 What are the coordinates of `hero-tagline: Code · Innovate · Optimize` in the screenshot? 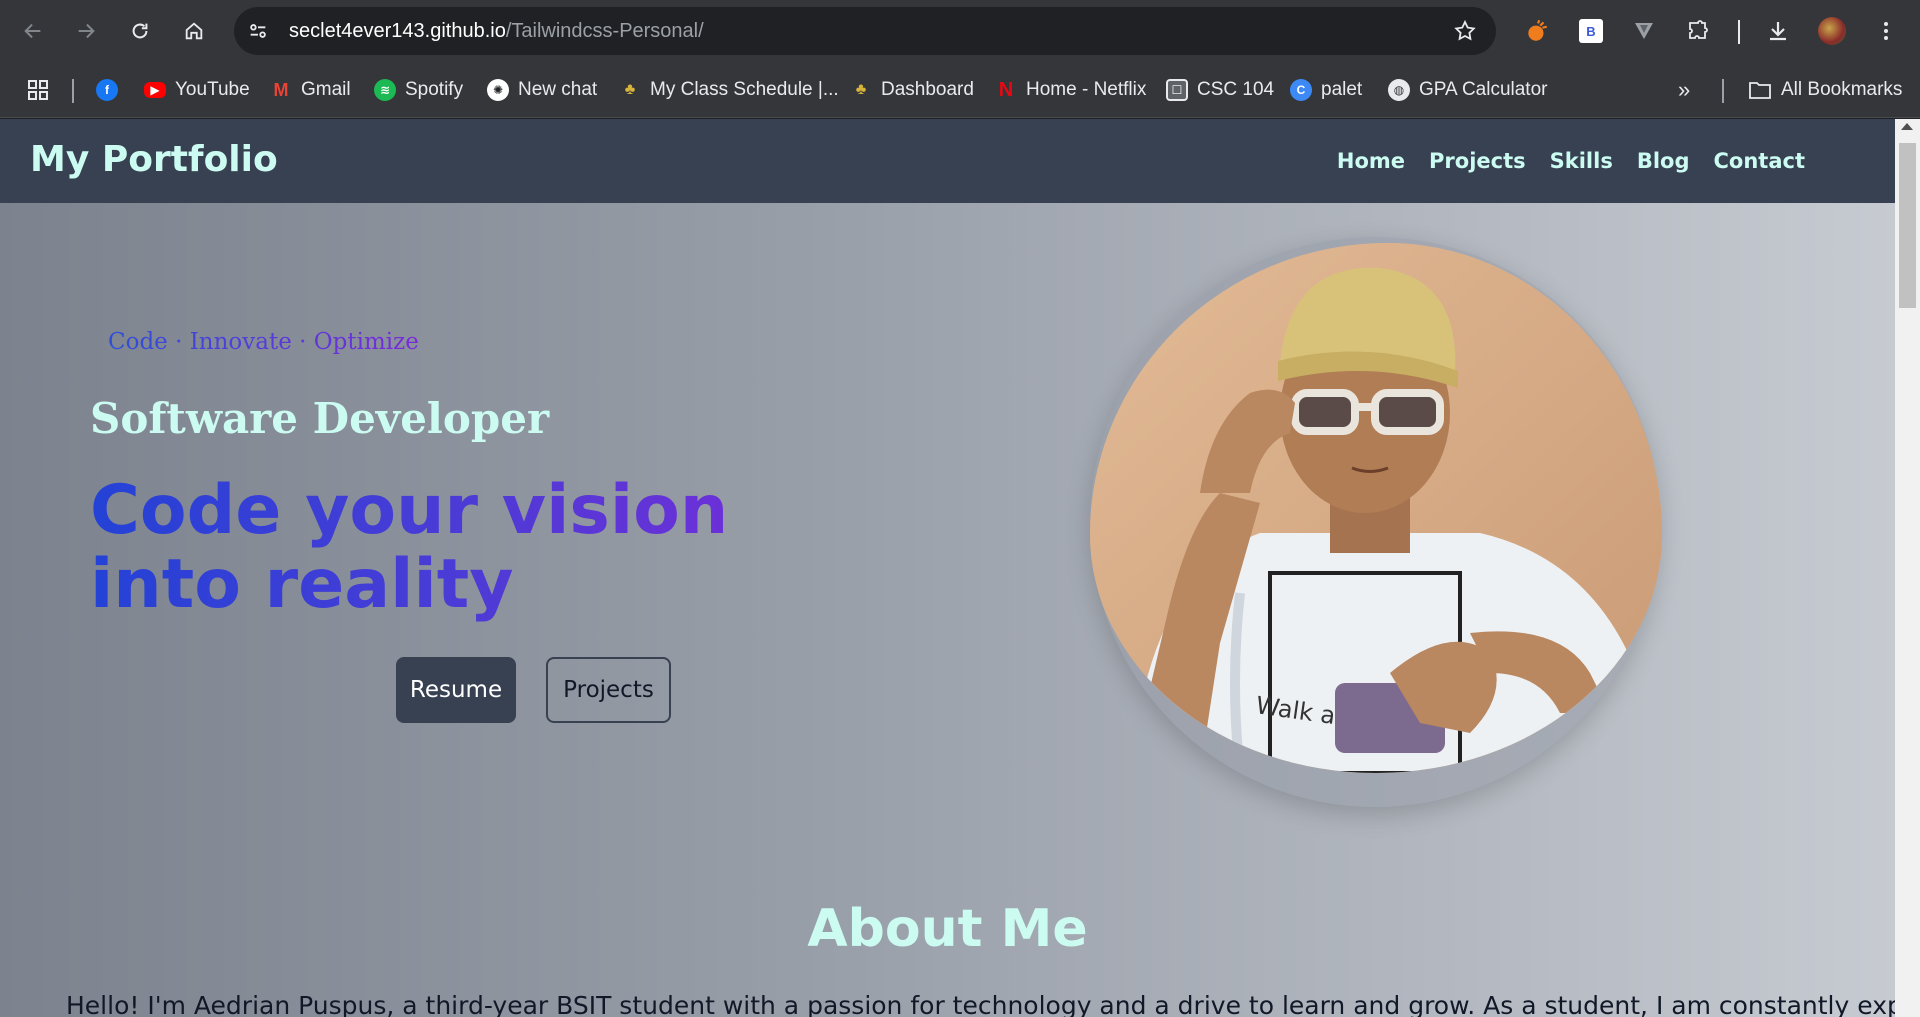 It's located at (263, 342).